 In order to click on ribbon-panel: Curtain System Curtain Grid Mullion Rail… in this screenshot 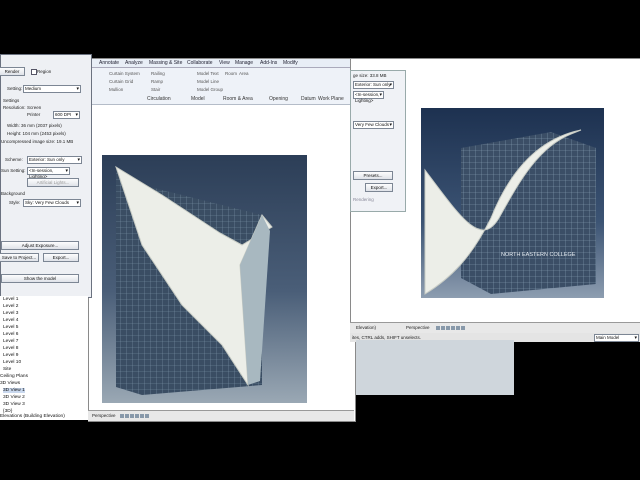, I will do `click(222, 86)`.